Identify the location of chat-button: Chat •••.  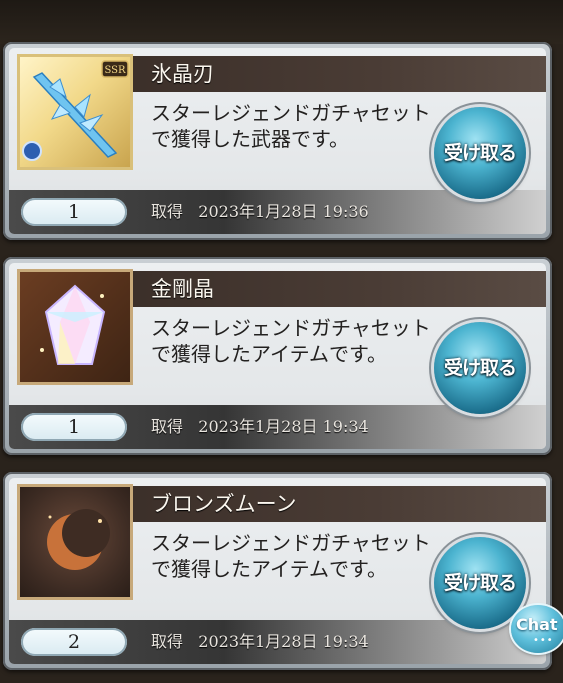
(537, 629).